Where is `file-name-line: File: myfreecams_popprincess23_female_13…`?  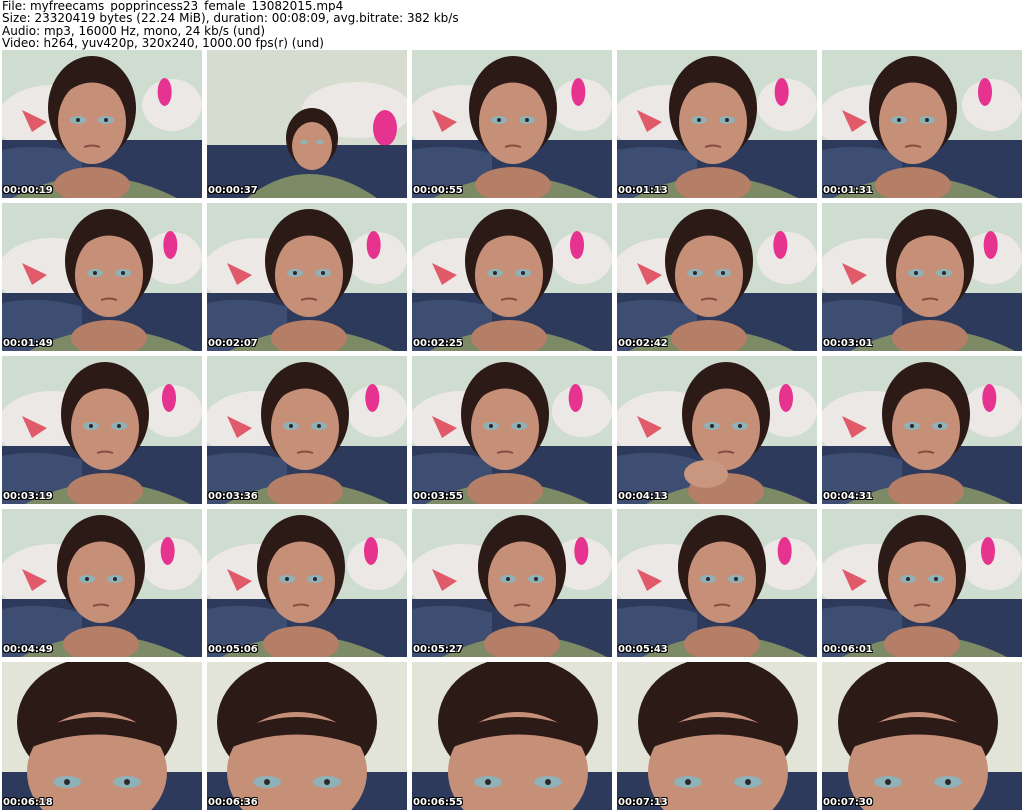 file-name-line: File: myfreecams_popprincess23_female_13… is located at coordinates (173, 6).